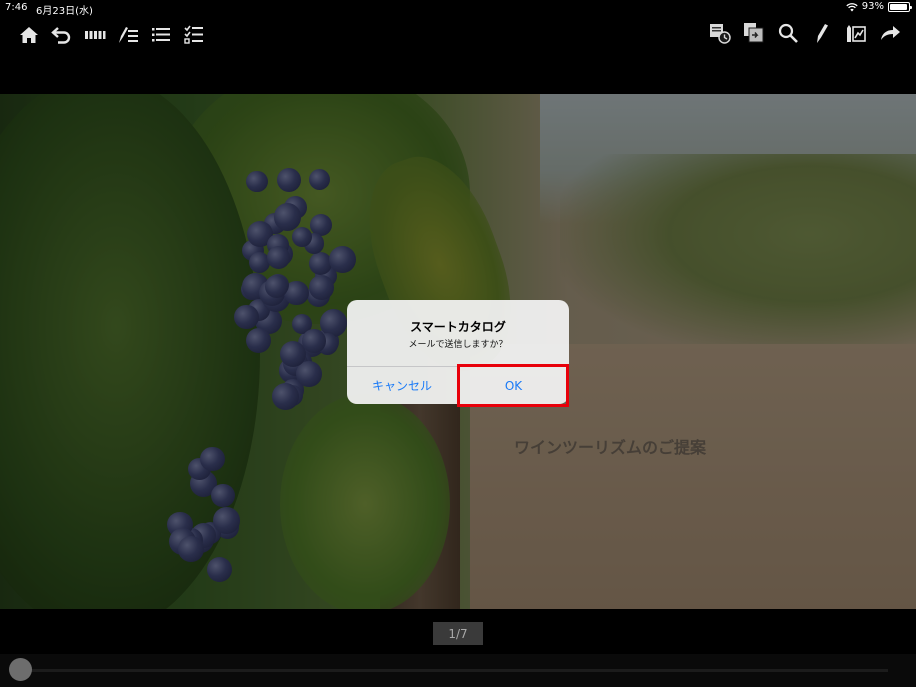  I want to click on checklist-button, so click(193, 35).